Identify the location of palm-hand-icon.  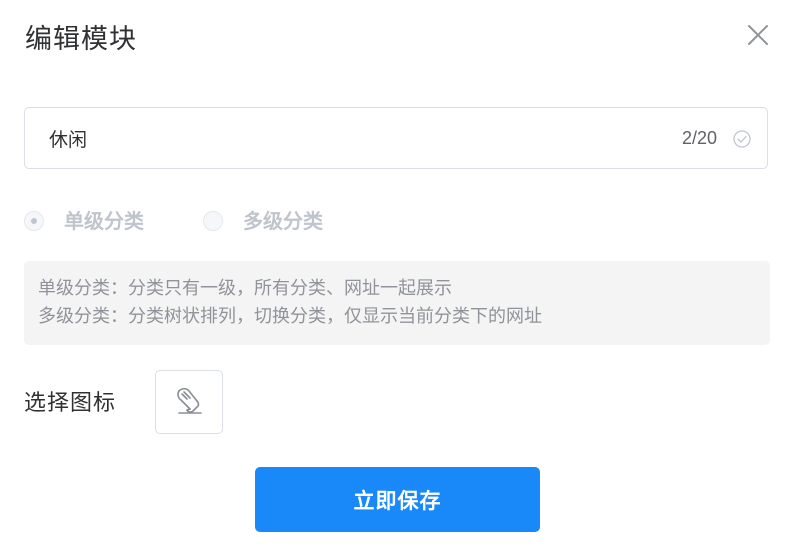
(189, 400).